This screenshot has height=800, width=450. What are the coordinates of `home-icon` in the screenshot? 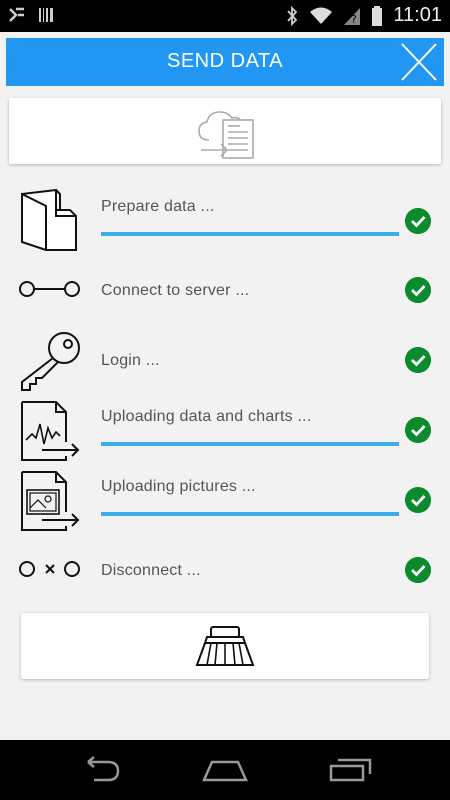 It's located at (225, 770).